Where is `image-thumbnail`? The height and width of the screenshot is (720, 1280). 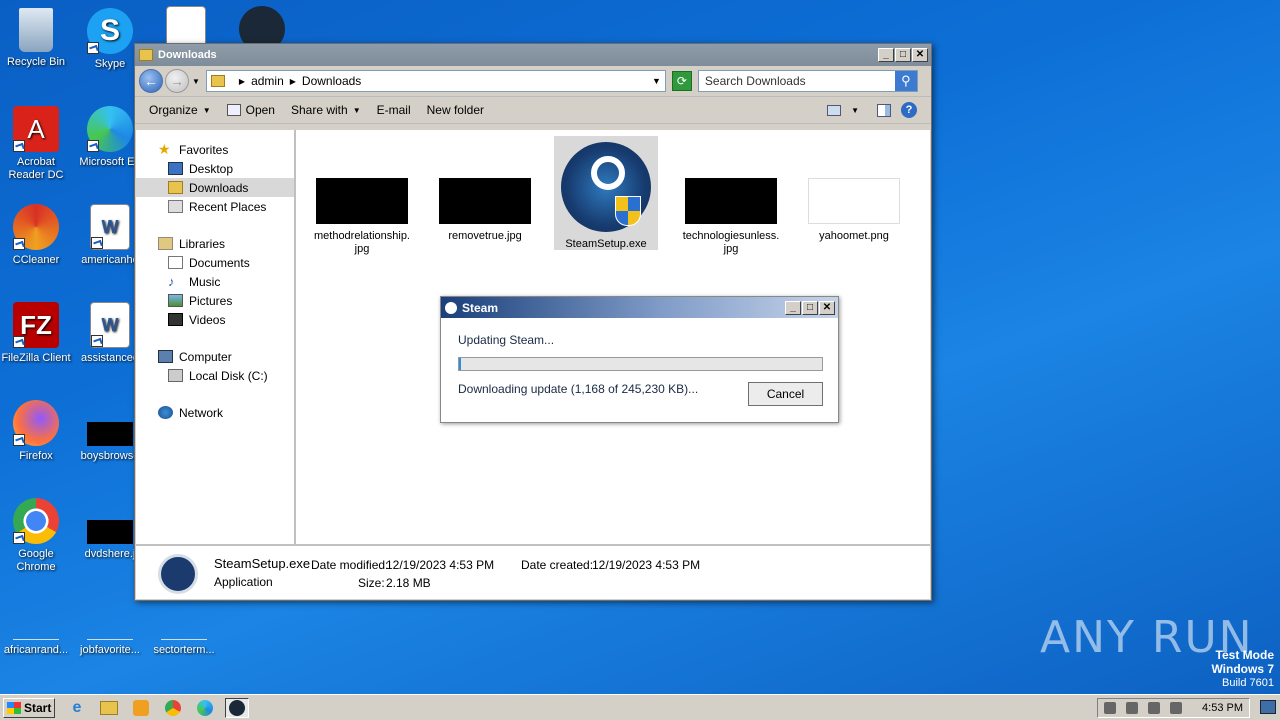
image-thumbnail is located at coordinates (854, 201).